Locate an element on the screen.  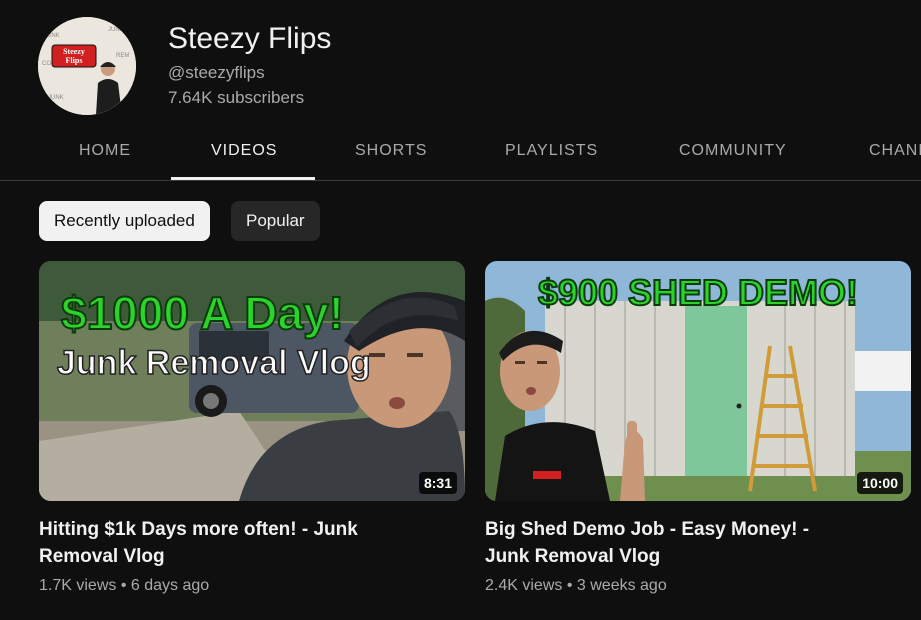
channel-avatar: JUNKJUNK CONREM JUNKCON Steezy Flips is located at coordinates (87, 66).